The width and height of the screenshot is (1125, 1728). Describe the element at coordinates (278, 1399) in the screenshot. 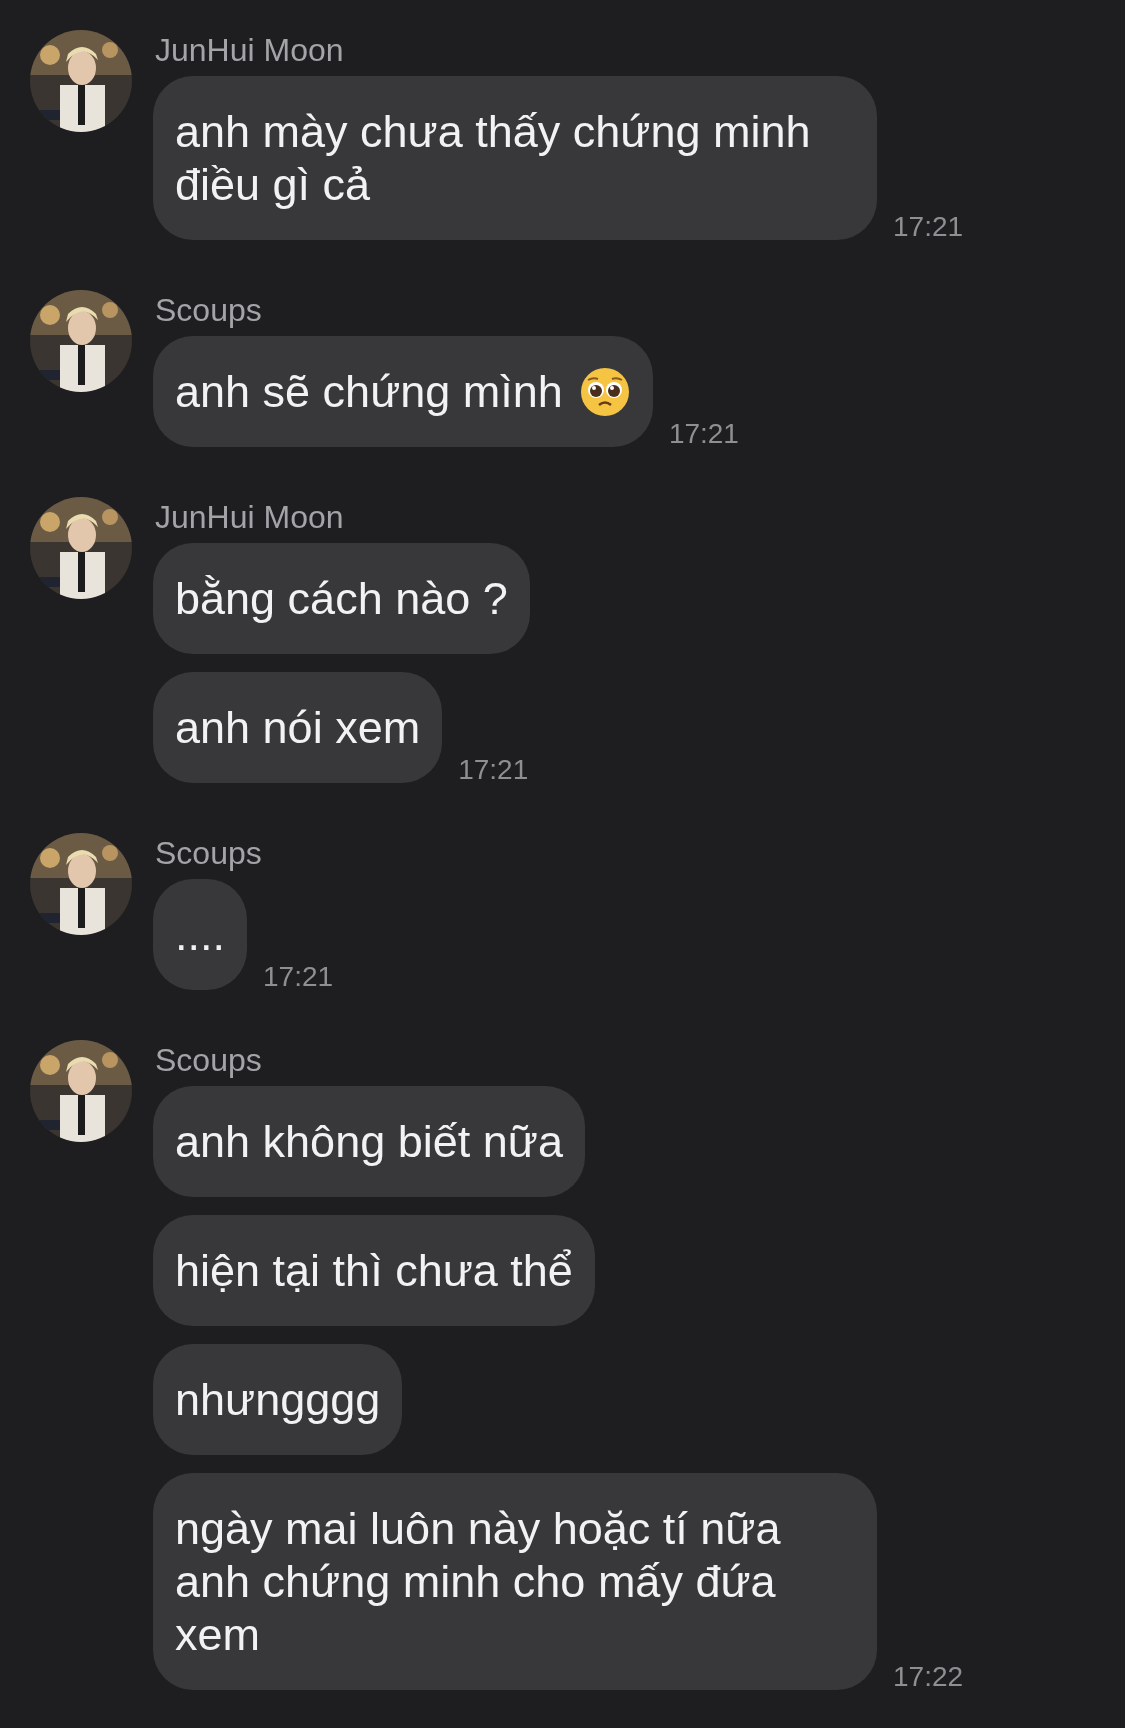

I see `message-bubble: nhưngggg` at that location.